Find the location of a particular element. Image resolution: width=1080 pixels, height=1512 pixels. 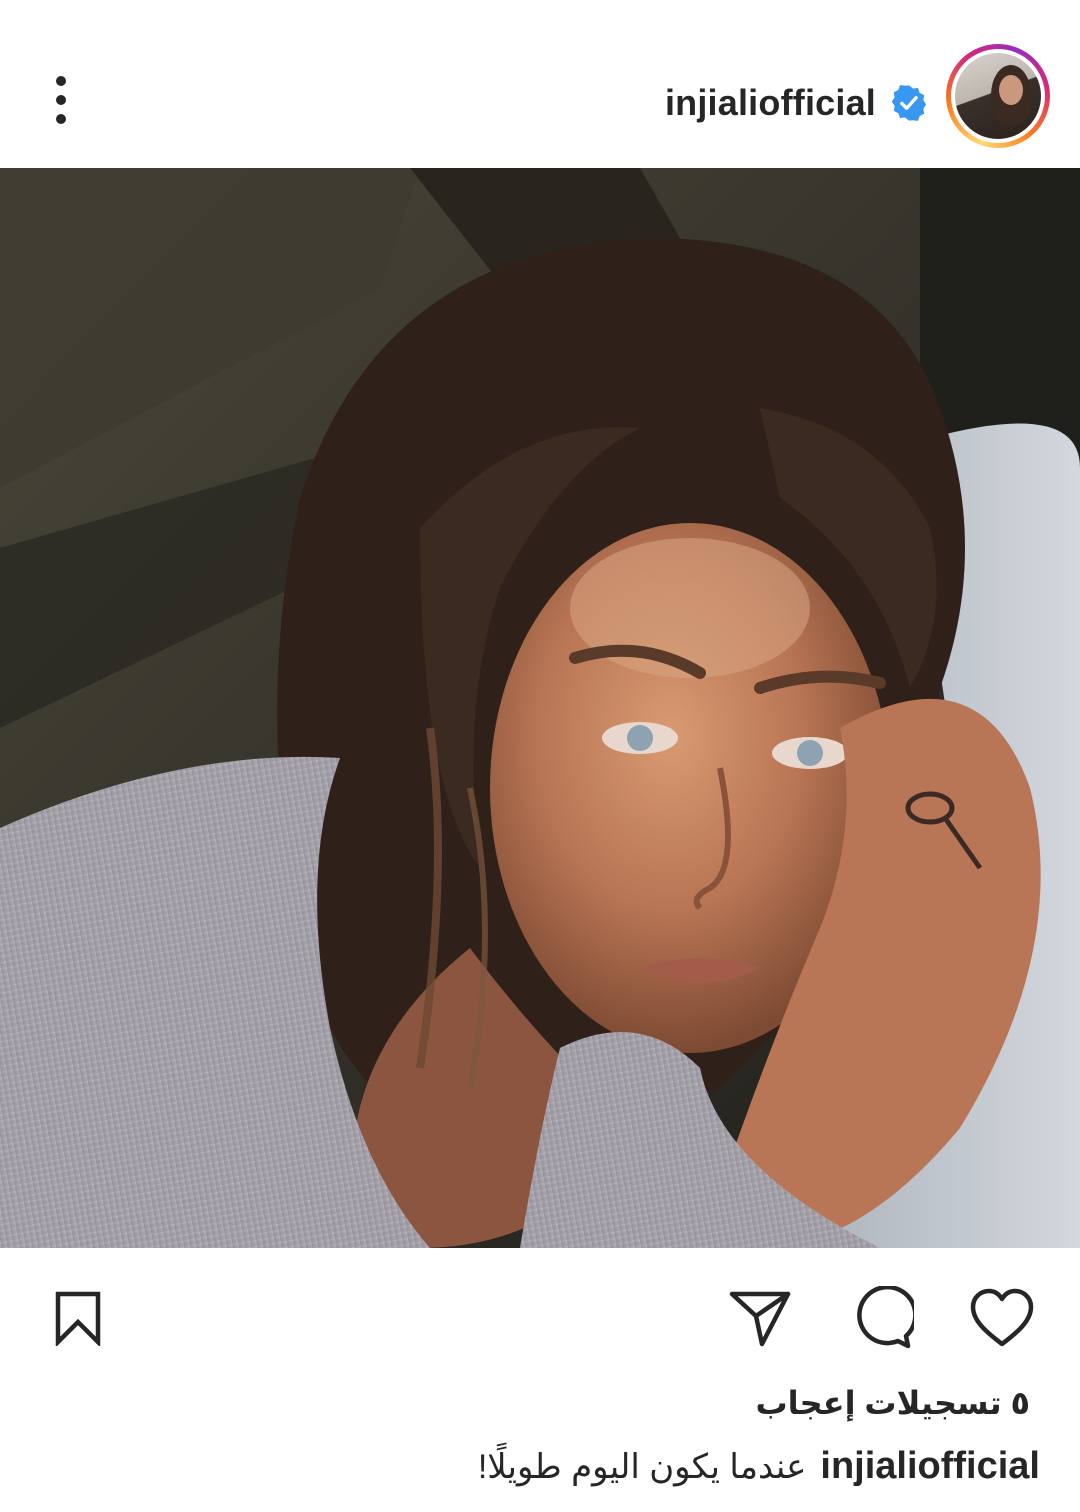

post-header: injialiofficial is located at coordinates (540, 84).